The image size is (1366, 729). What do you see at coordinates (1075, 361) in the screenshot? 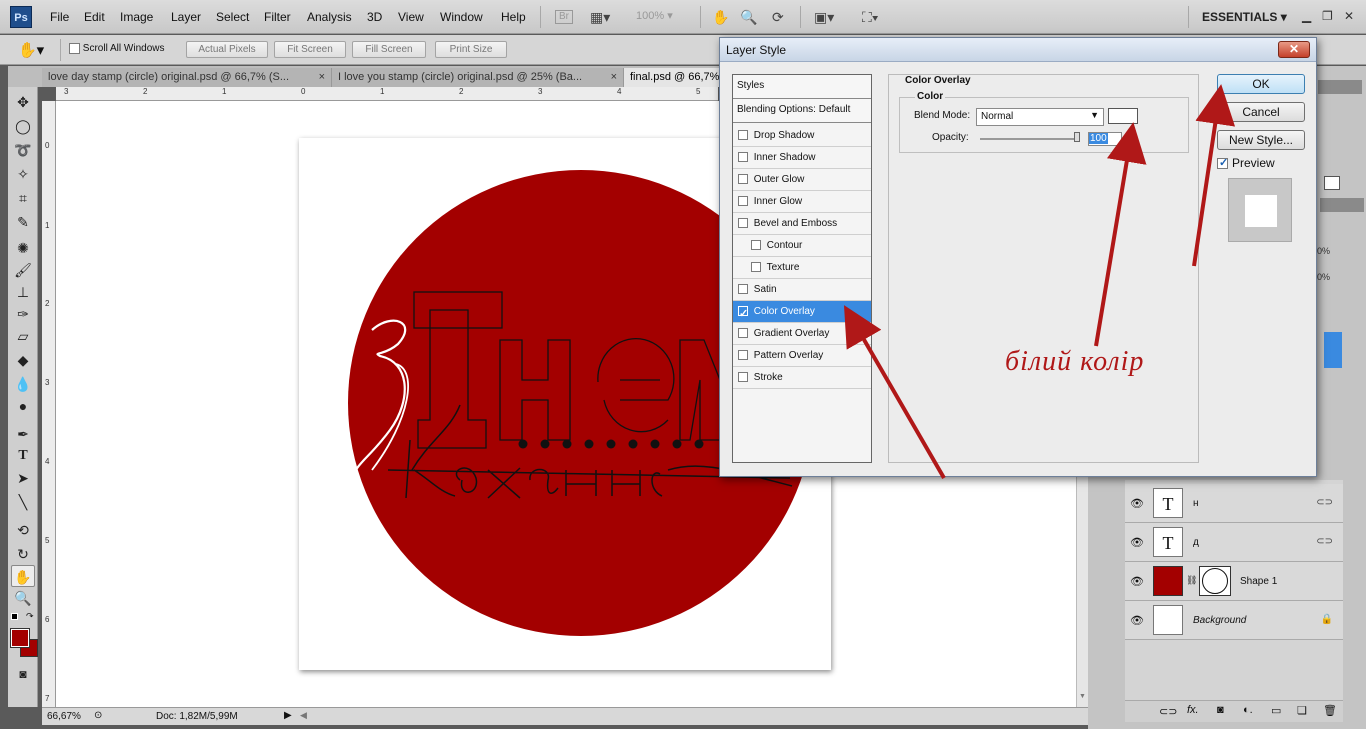
I see `annotation-label: білий колір` at bounding box center [1075, 361].